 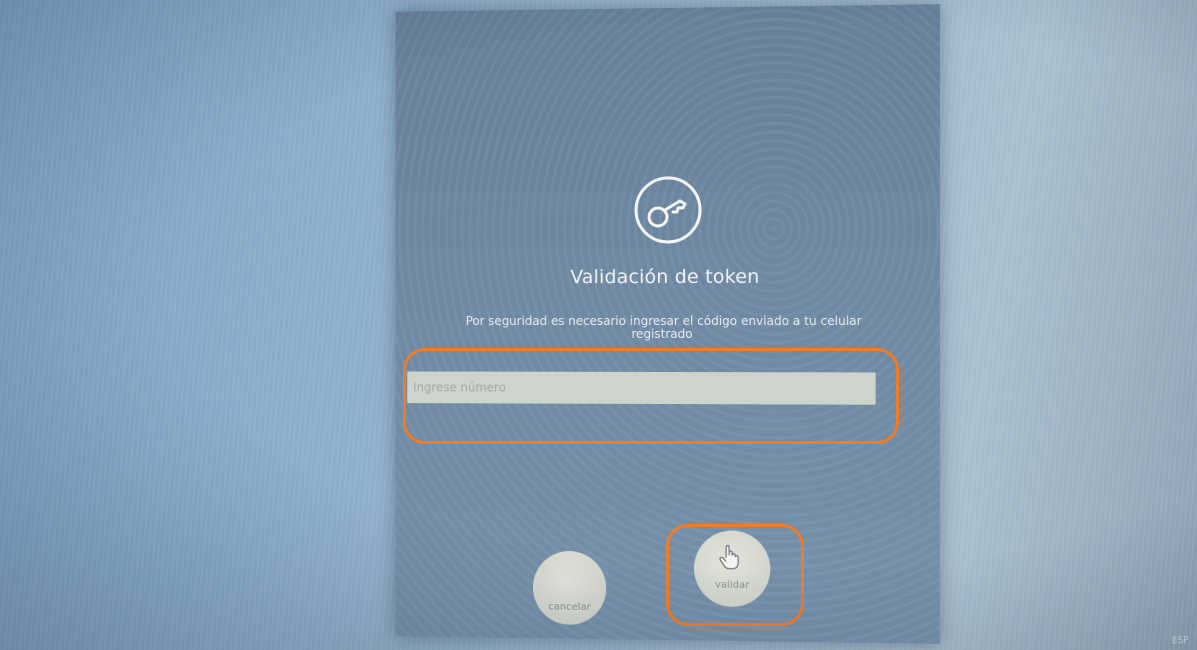 What do you see at coordinates (641, 388) in the screenshot?
I see `token-number-input` at bounding box center [641, 388].